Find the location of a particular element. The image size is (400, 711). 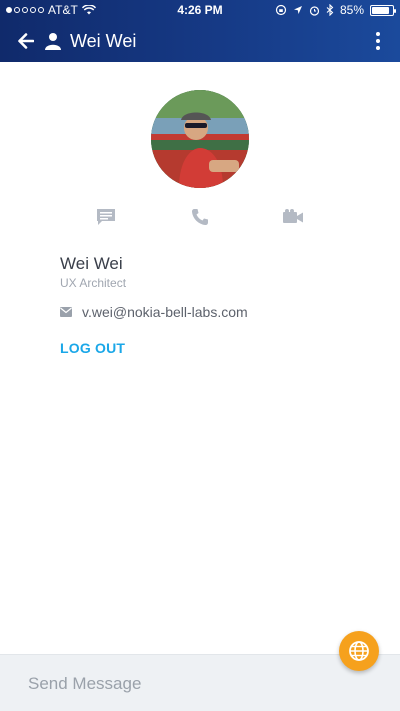

avatar is located at coordinates (200, 139).